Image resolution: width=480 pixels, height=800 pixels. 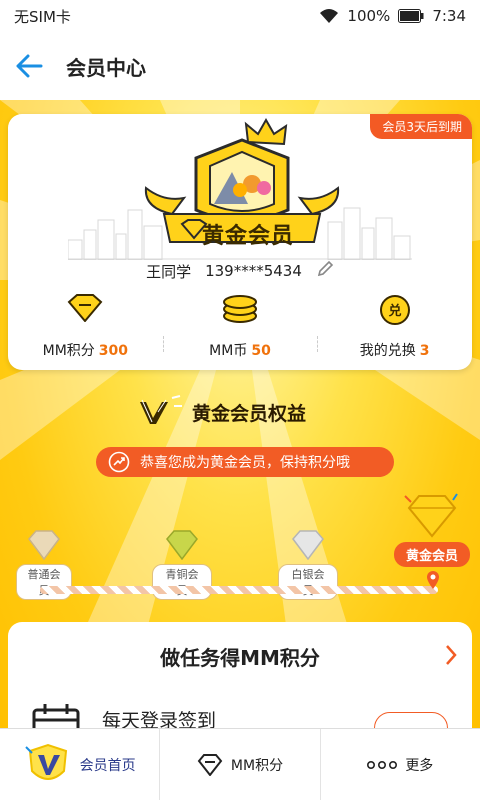 What do you see at coordinates (68, 351) in the screenshot?
I see `stat-label: MM积分` at bounding box center [68, 351].